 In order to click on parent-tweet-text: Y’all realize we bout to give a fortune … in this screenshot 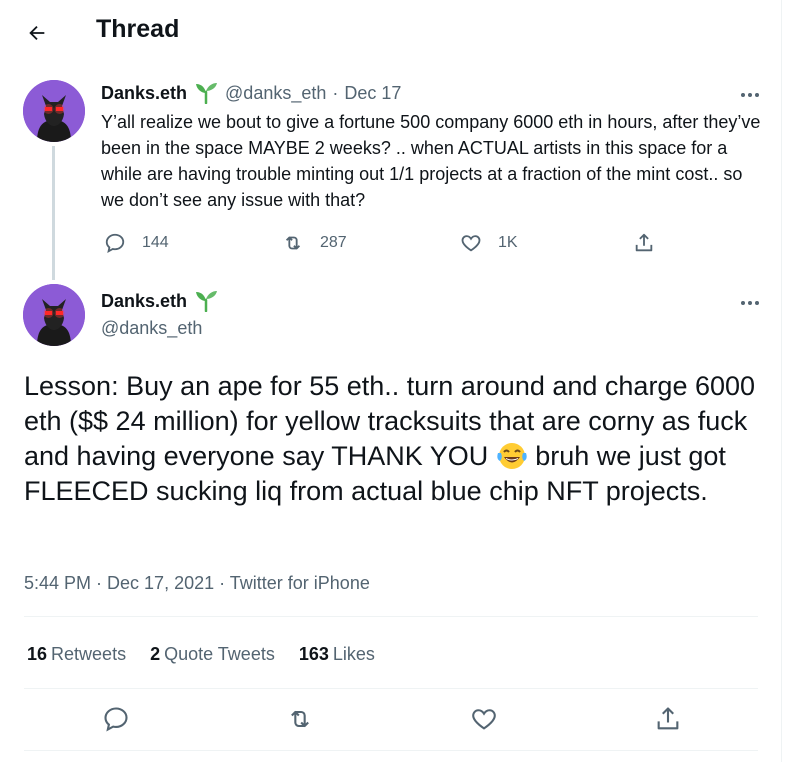, I will do `click(431, 161)`.